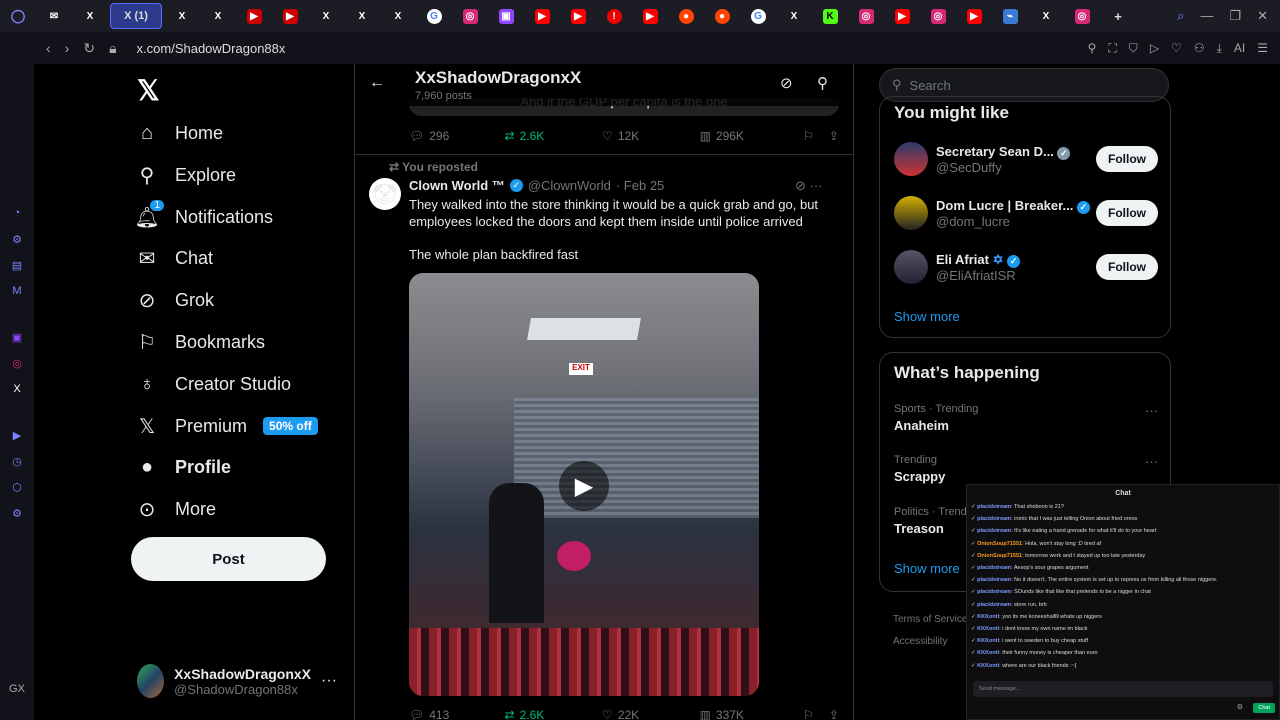  I want to click on back-icon: ‹, so click(48, 48).